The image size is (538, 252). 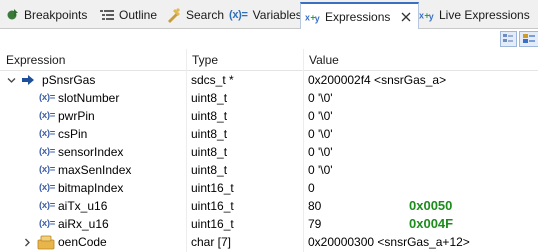 I want to click on breakpoints-icon, so click(x=12, y=15).